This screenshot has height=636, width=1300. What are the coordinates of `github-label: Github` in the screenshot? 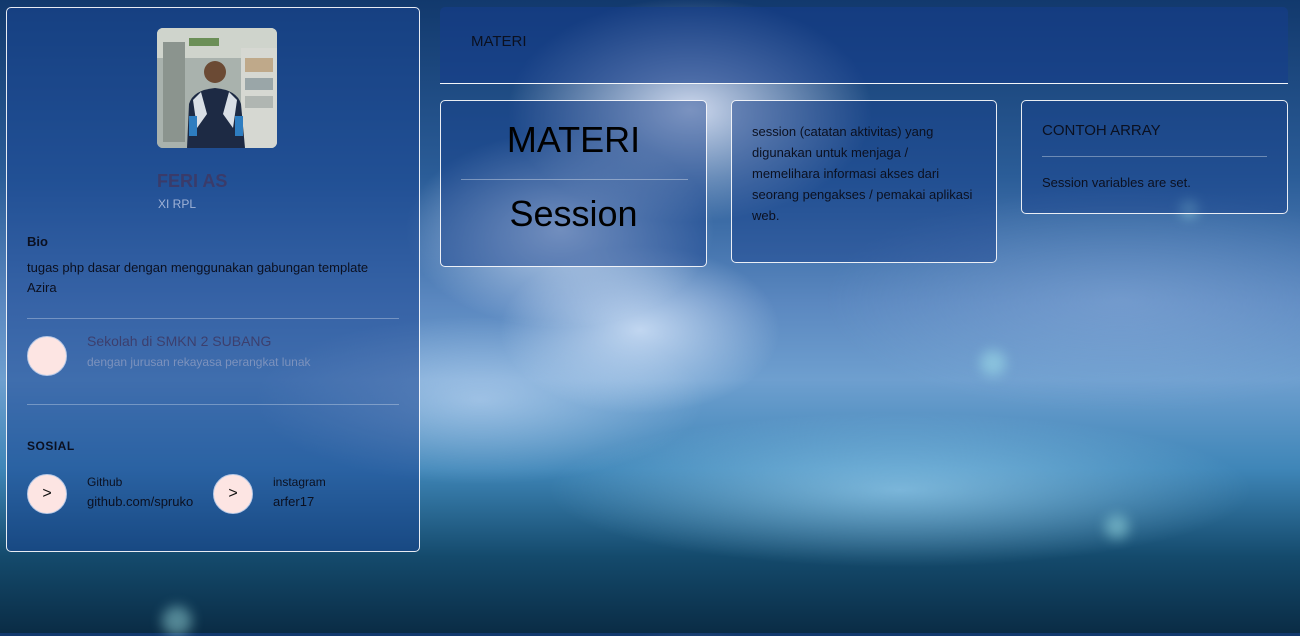 It's located at (105, 482).